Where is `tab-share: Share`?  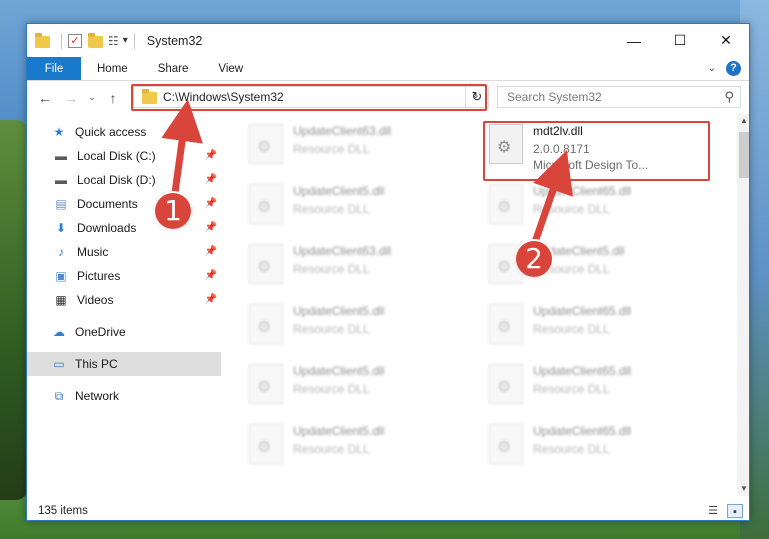
tab-share: Share is located at coordinates (173, 68).